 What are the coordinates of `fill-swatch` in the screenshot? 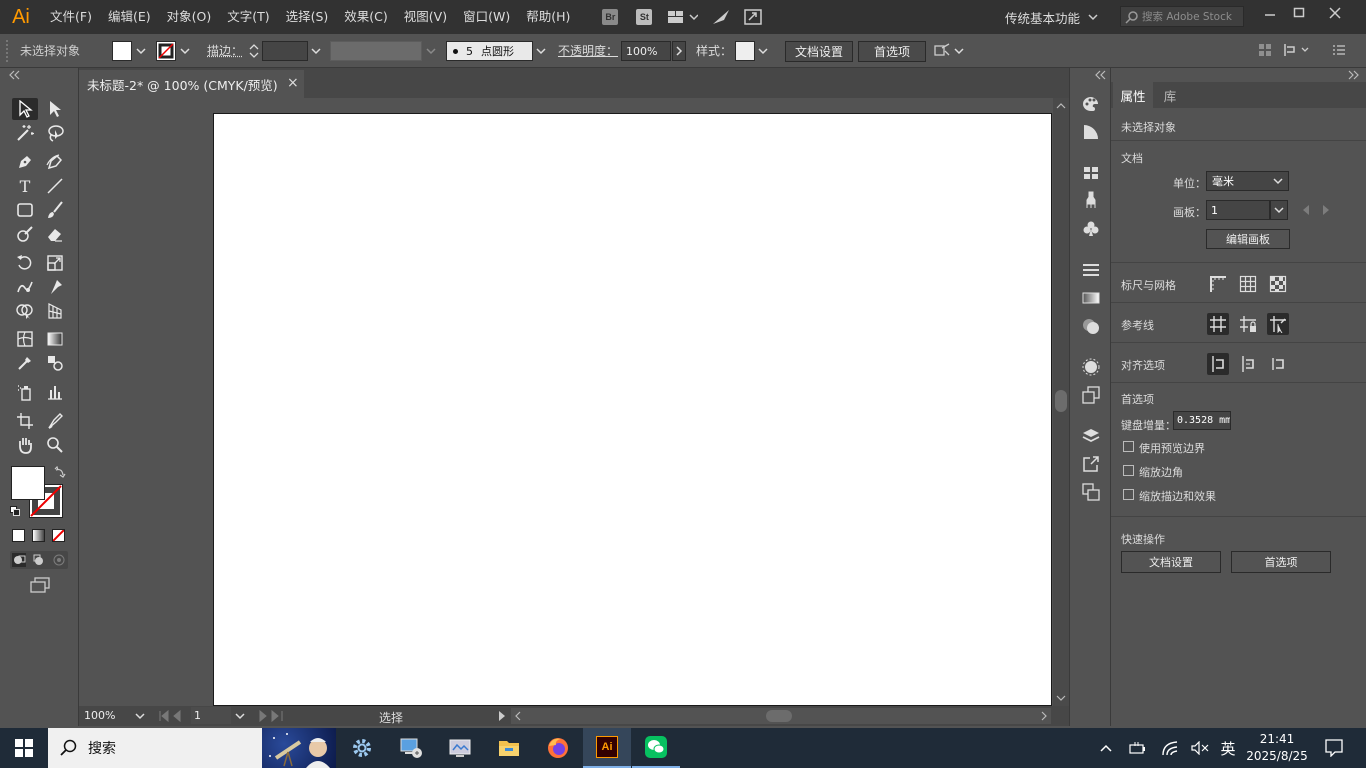 It's located at (122, 51).